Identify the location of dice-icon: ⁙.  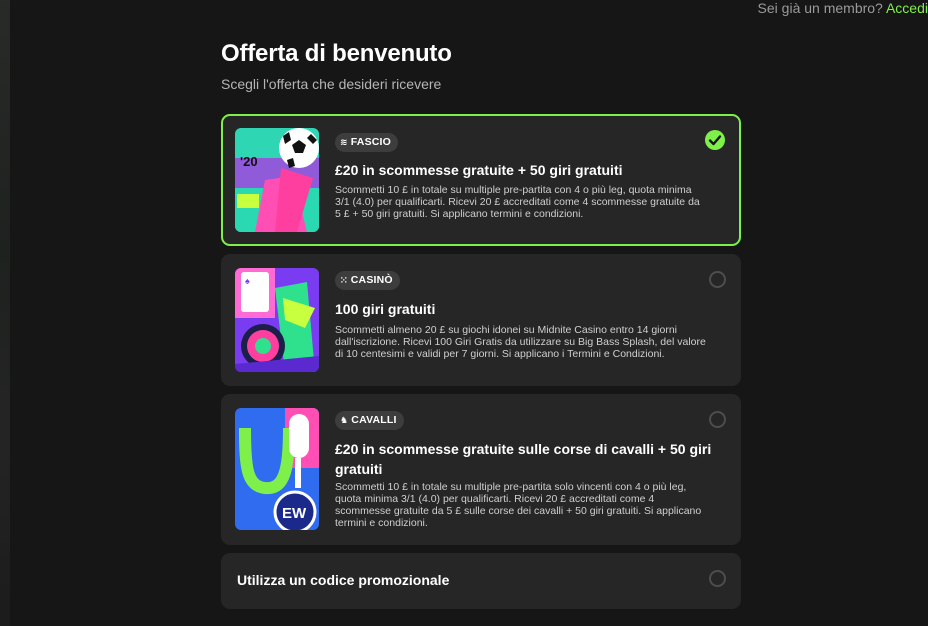
(344, 280).